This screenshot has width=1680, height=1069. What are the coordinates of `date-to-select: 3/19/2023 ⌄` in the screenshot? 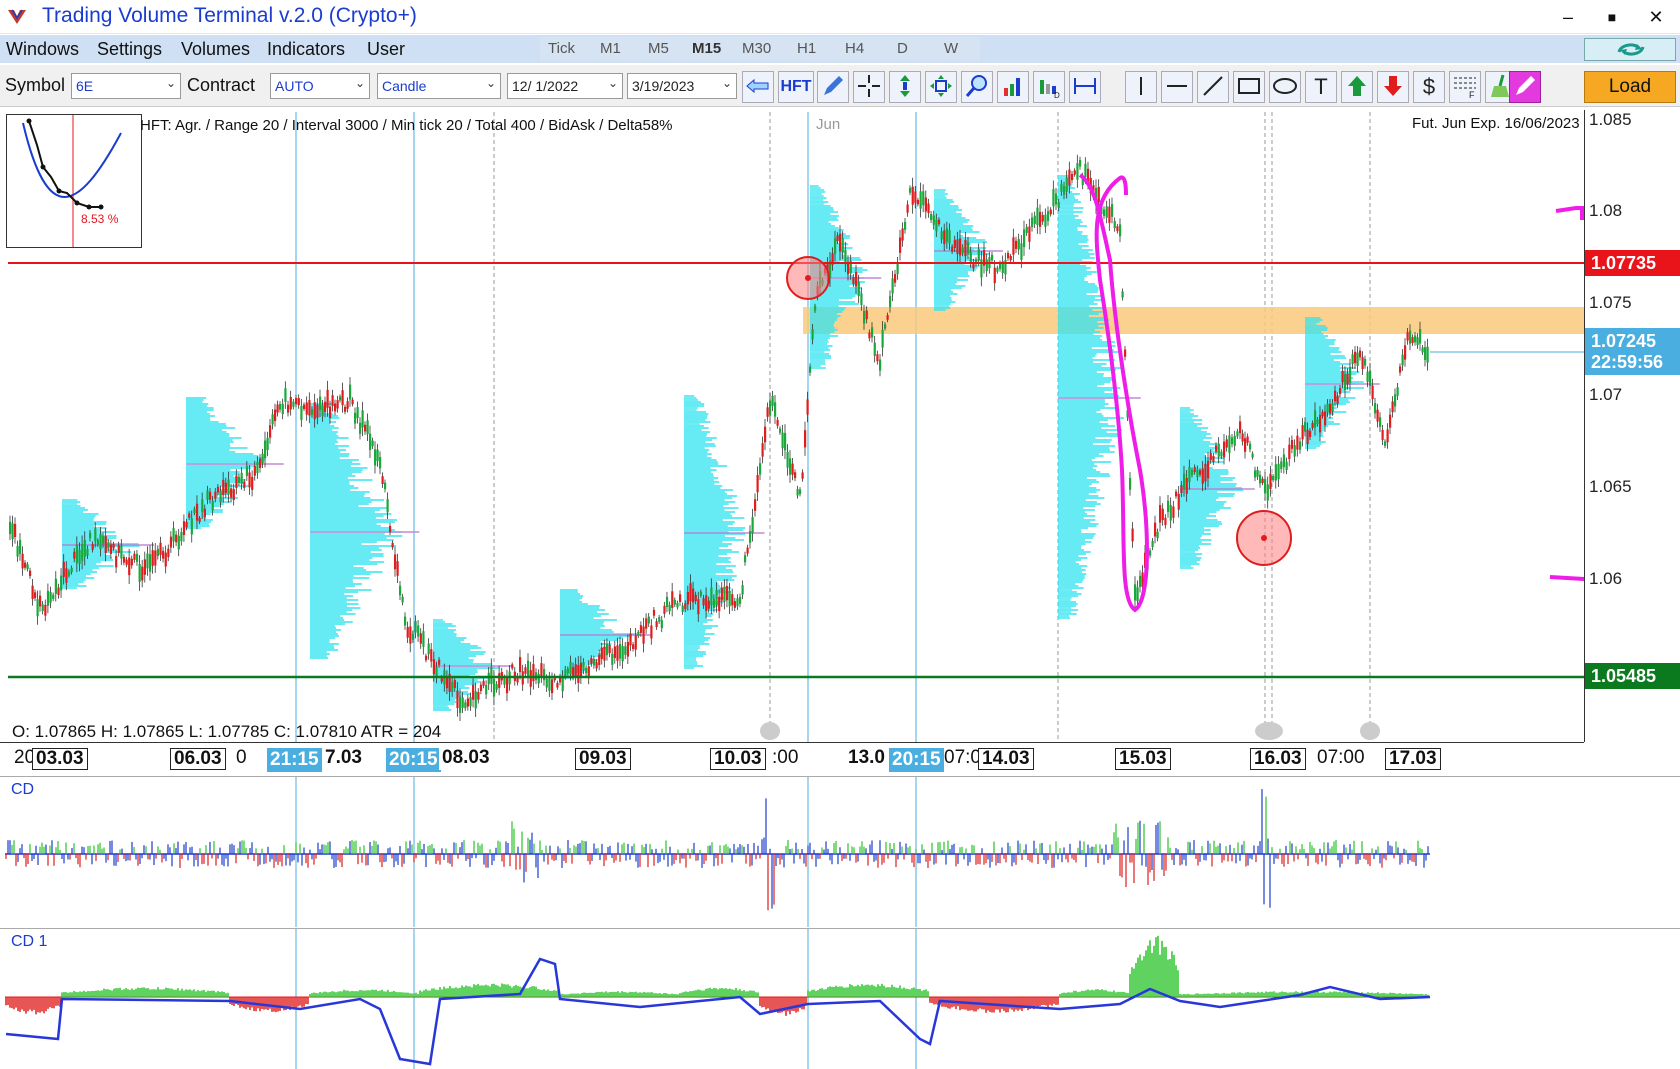 It's located at (682, 86).